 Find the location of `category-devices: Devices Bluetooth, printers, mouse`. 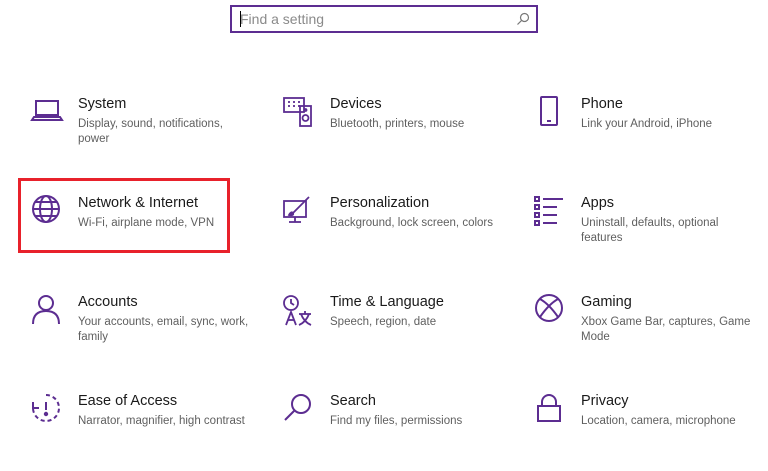

category-devices: Devices Bluetooth, printers, mouse is located at coordinates (394, 135).